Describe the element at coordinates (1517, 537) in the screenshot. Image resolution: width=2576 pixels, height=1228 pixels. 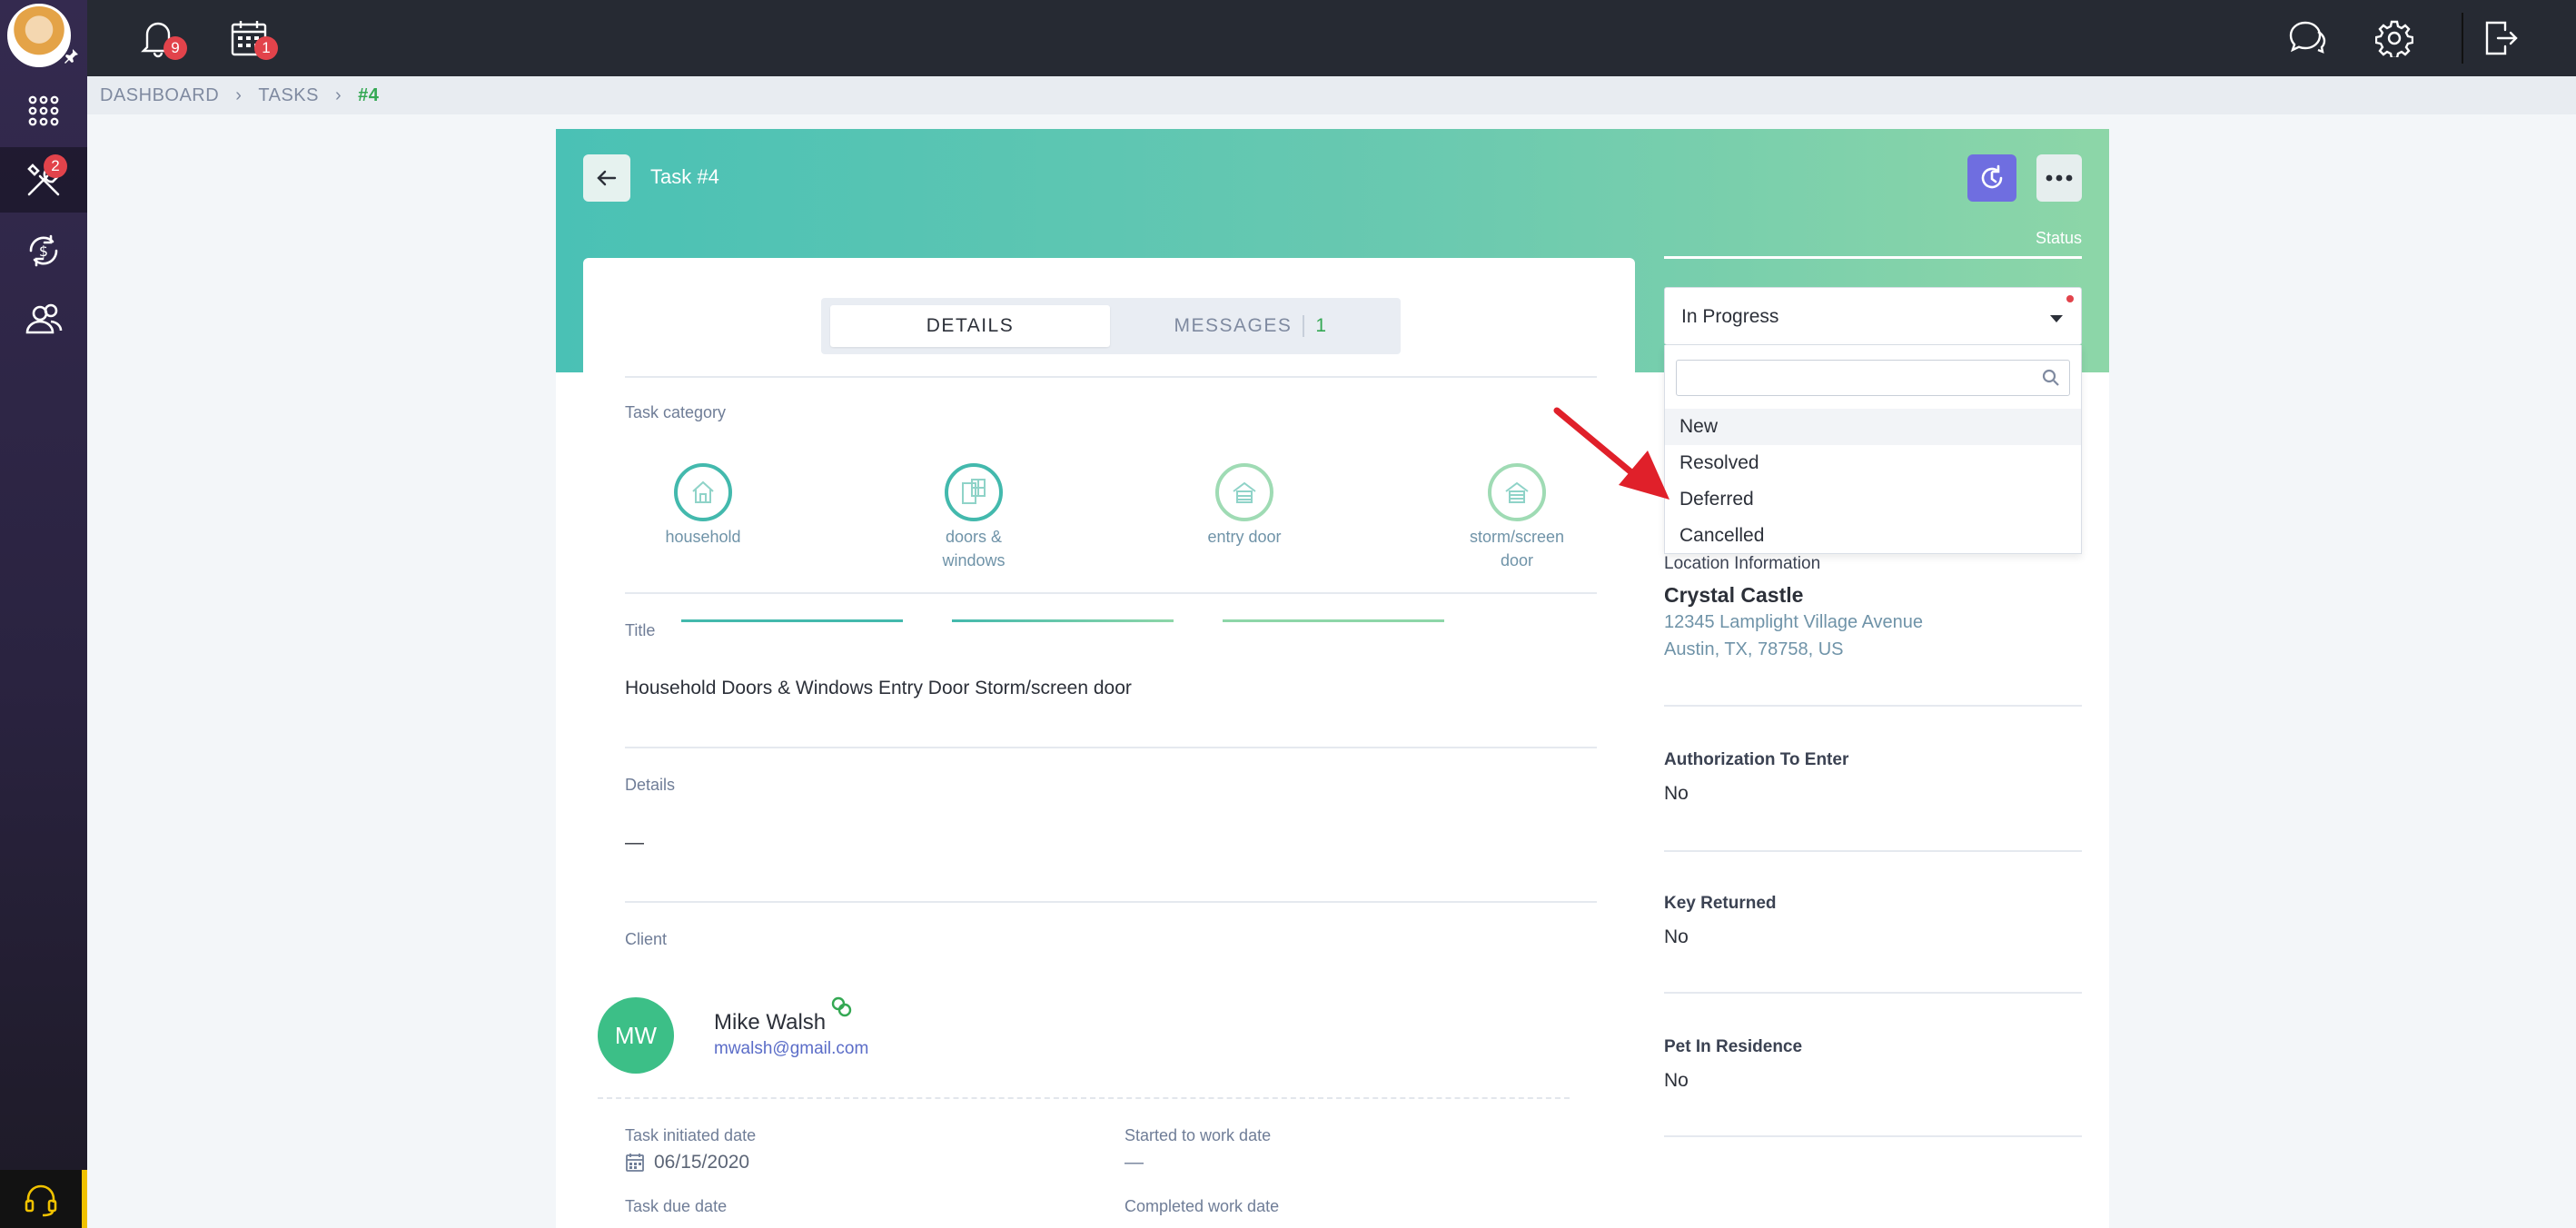
I see `category-label-line: storm/screen` at that location.